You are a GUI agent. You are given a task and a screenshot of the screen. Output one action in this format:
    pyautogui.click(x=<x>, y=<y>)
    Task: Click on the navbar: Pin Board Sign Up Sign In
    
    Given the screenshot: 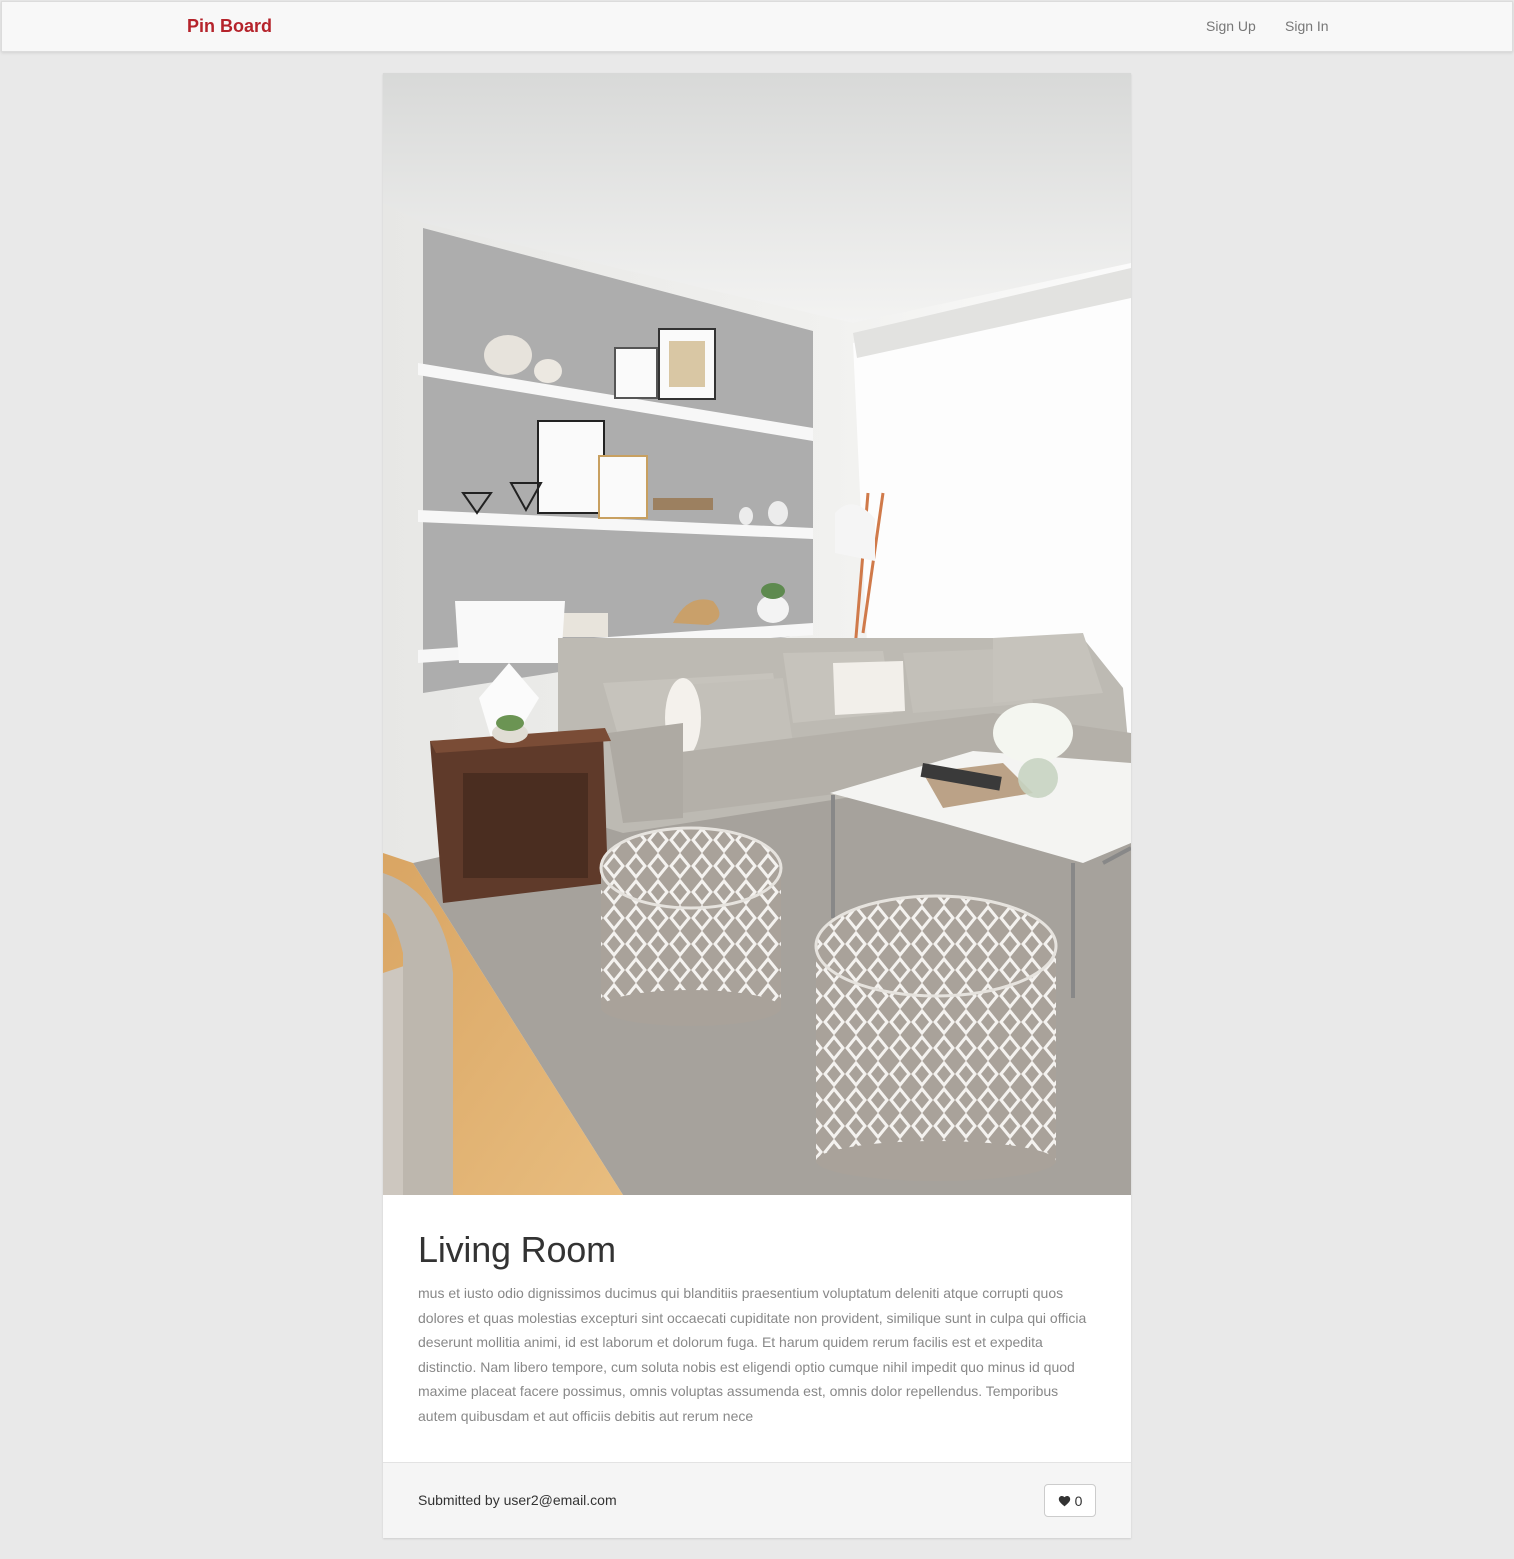 What is the action you would take?
    pyautogui.click(x=757, y=26)
    